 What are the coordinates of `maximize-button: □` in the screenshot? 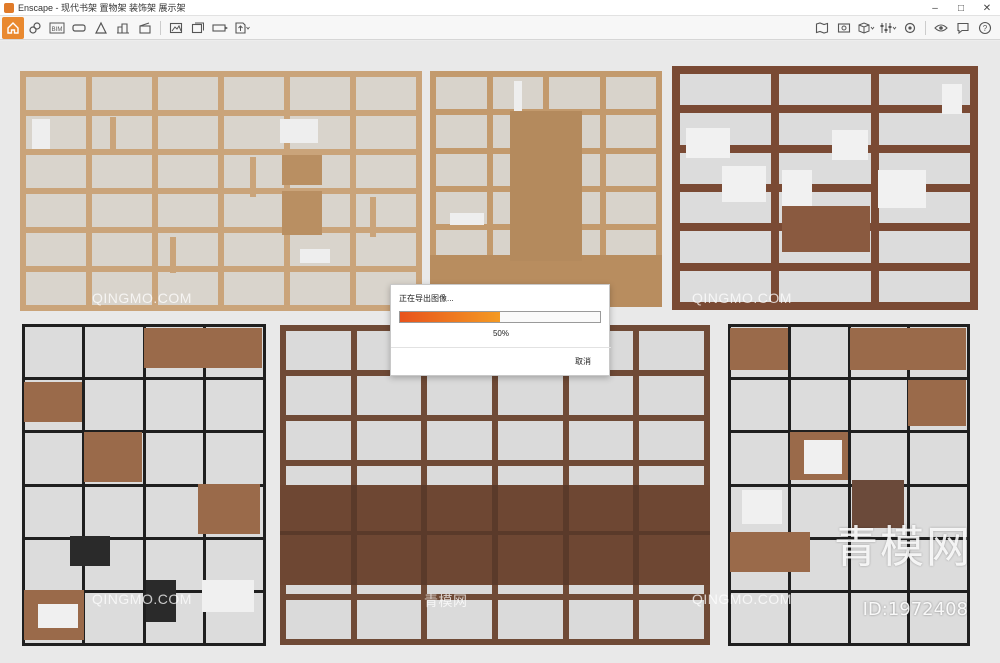 It's located at (961, 8).